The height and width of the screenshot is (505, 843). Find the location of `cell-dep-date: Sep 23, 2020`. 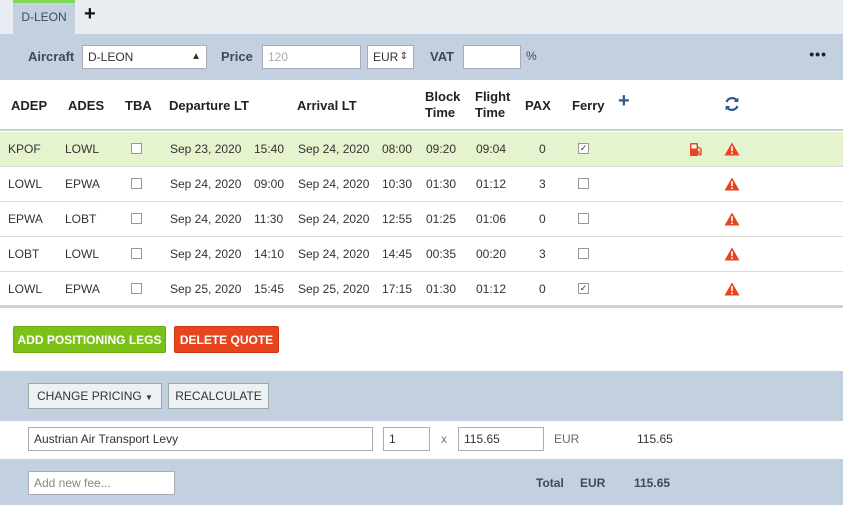

cell-dep-date: Sep 23, 2020 is located at coordinates (206, 149).